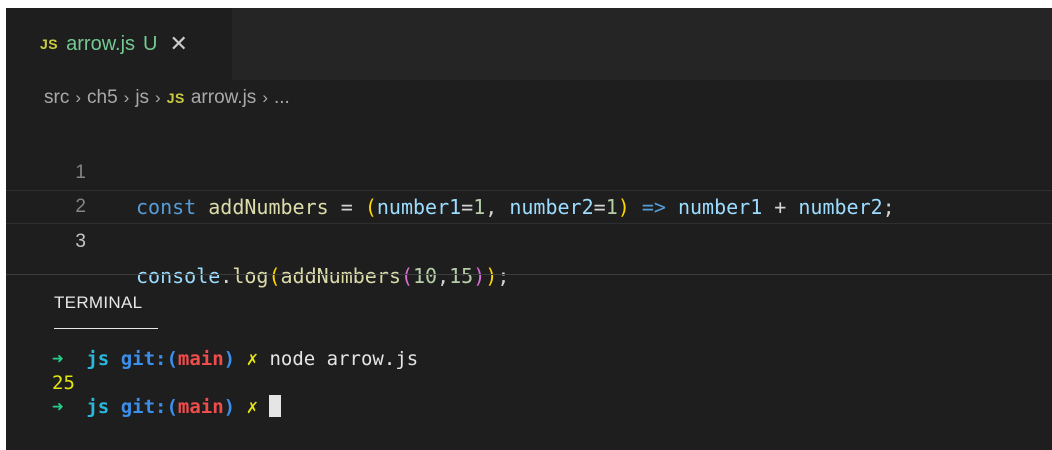  Describe the element at coordinates (178, 44) in the screenshot. I see `close-icon: ✕` at that location.